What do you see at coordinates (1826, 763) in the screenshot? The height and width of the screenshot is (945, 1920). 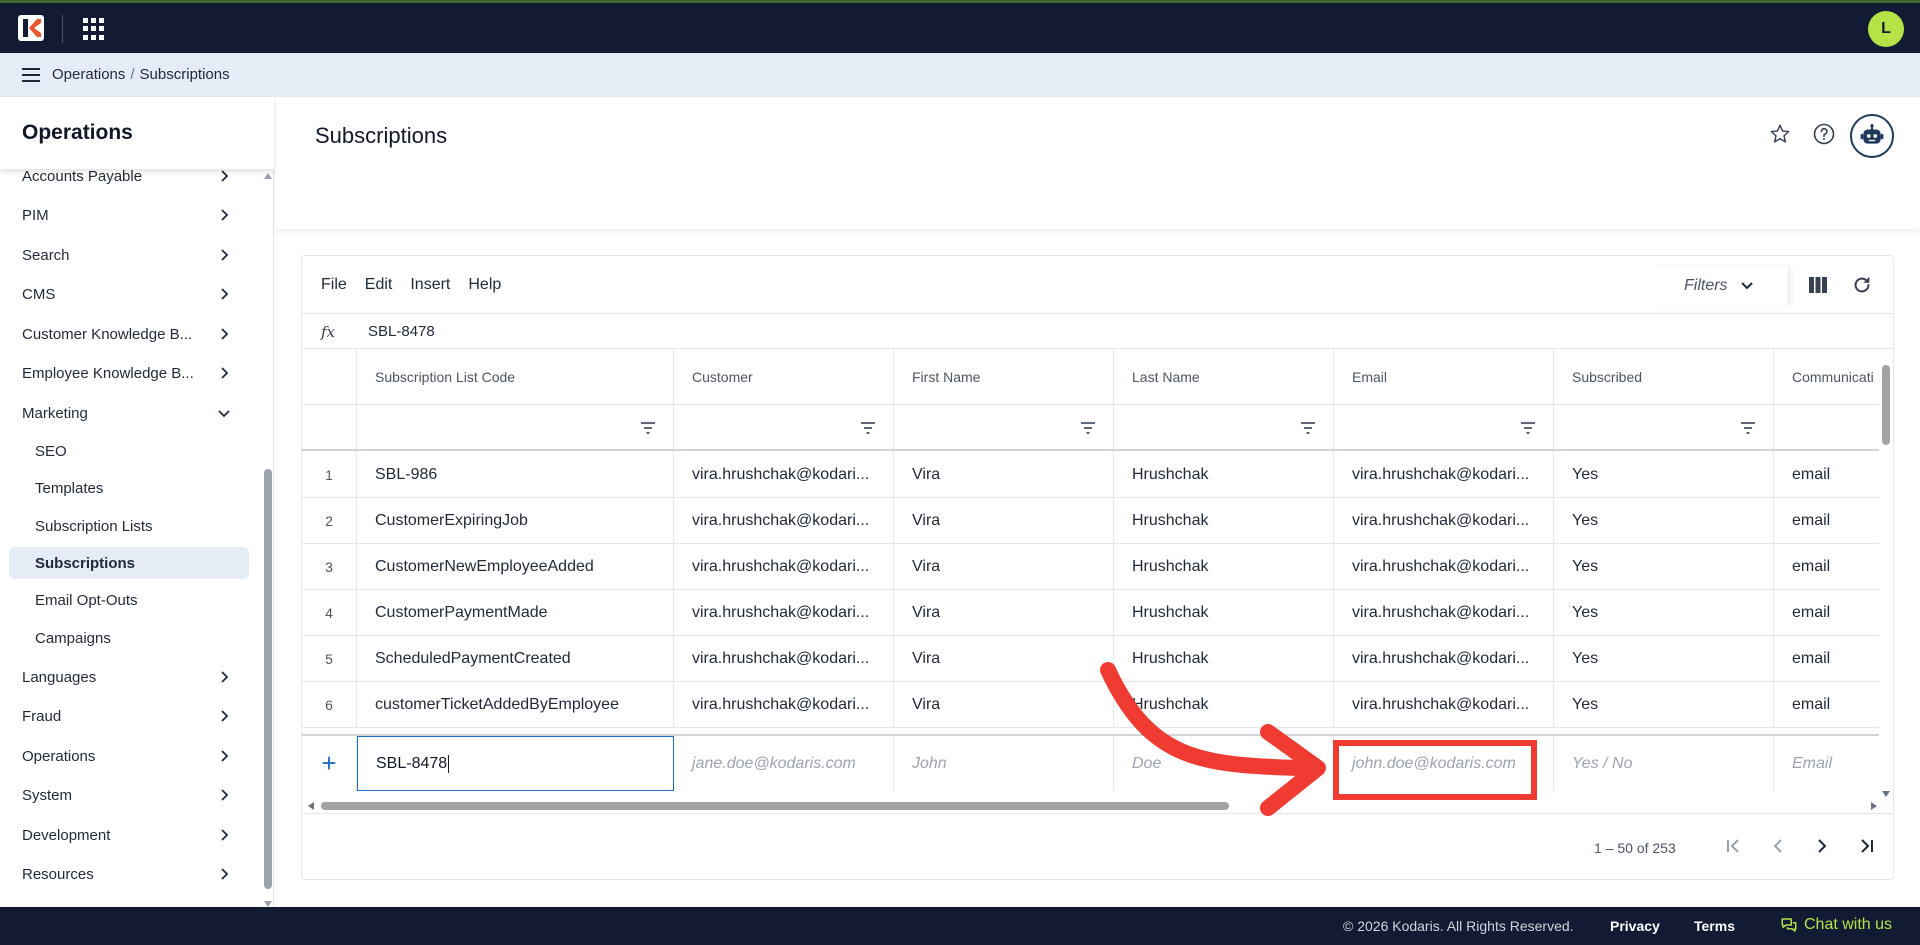 I see `new-row-communication-input: Email` at bounding box center [1826, 763].